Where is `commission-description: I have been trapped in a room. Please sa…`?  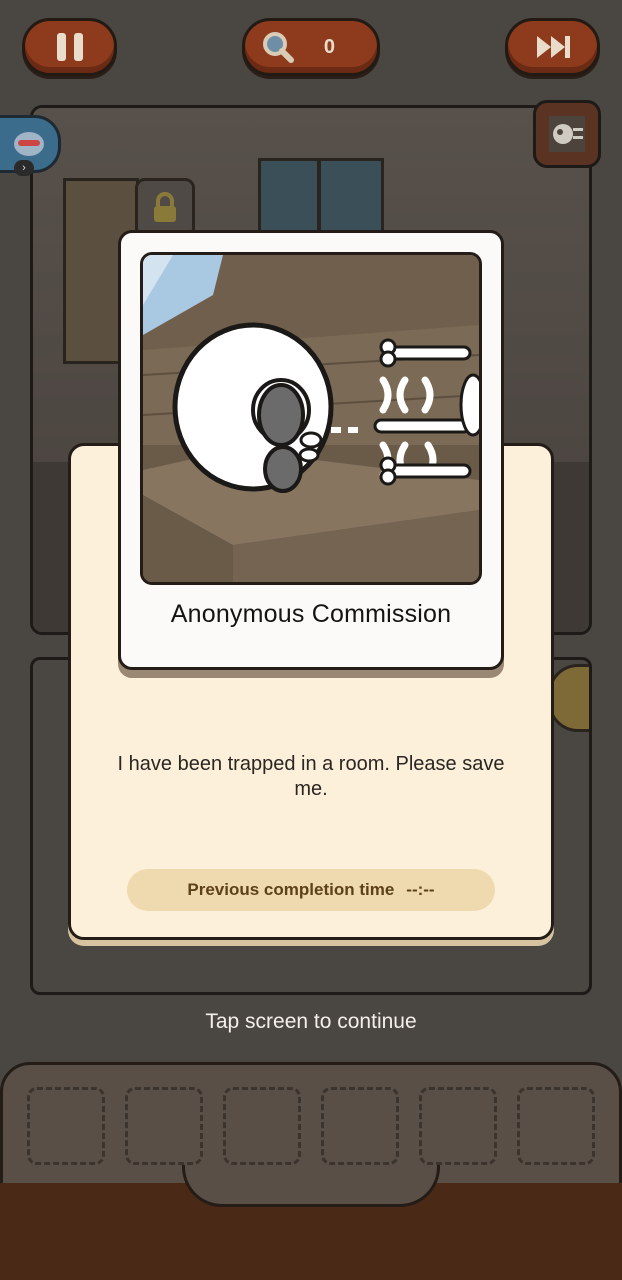 commission-description: I have been trapped in a room. Please sa… is located at coordinates (311, 776).